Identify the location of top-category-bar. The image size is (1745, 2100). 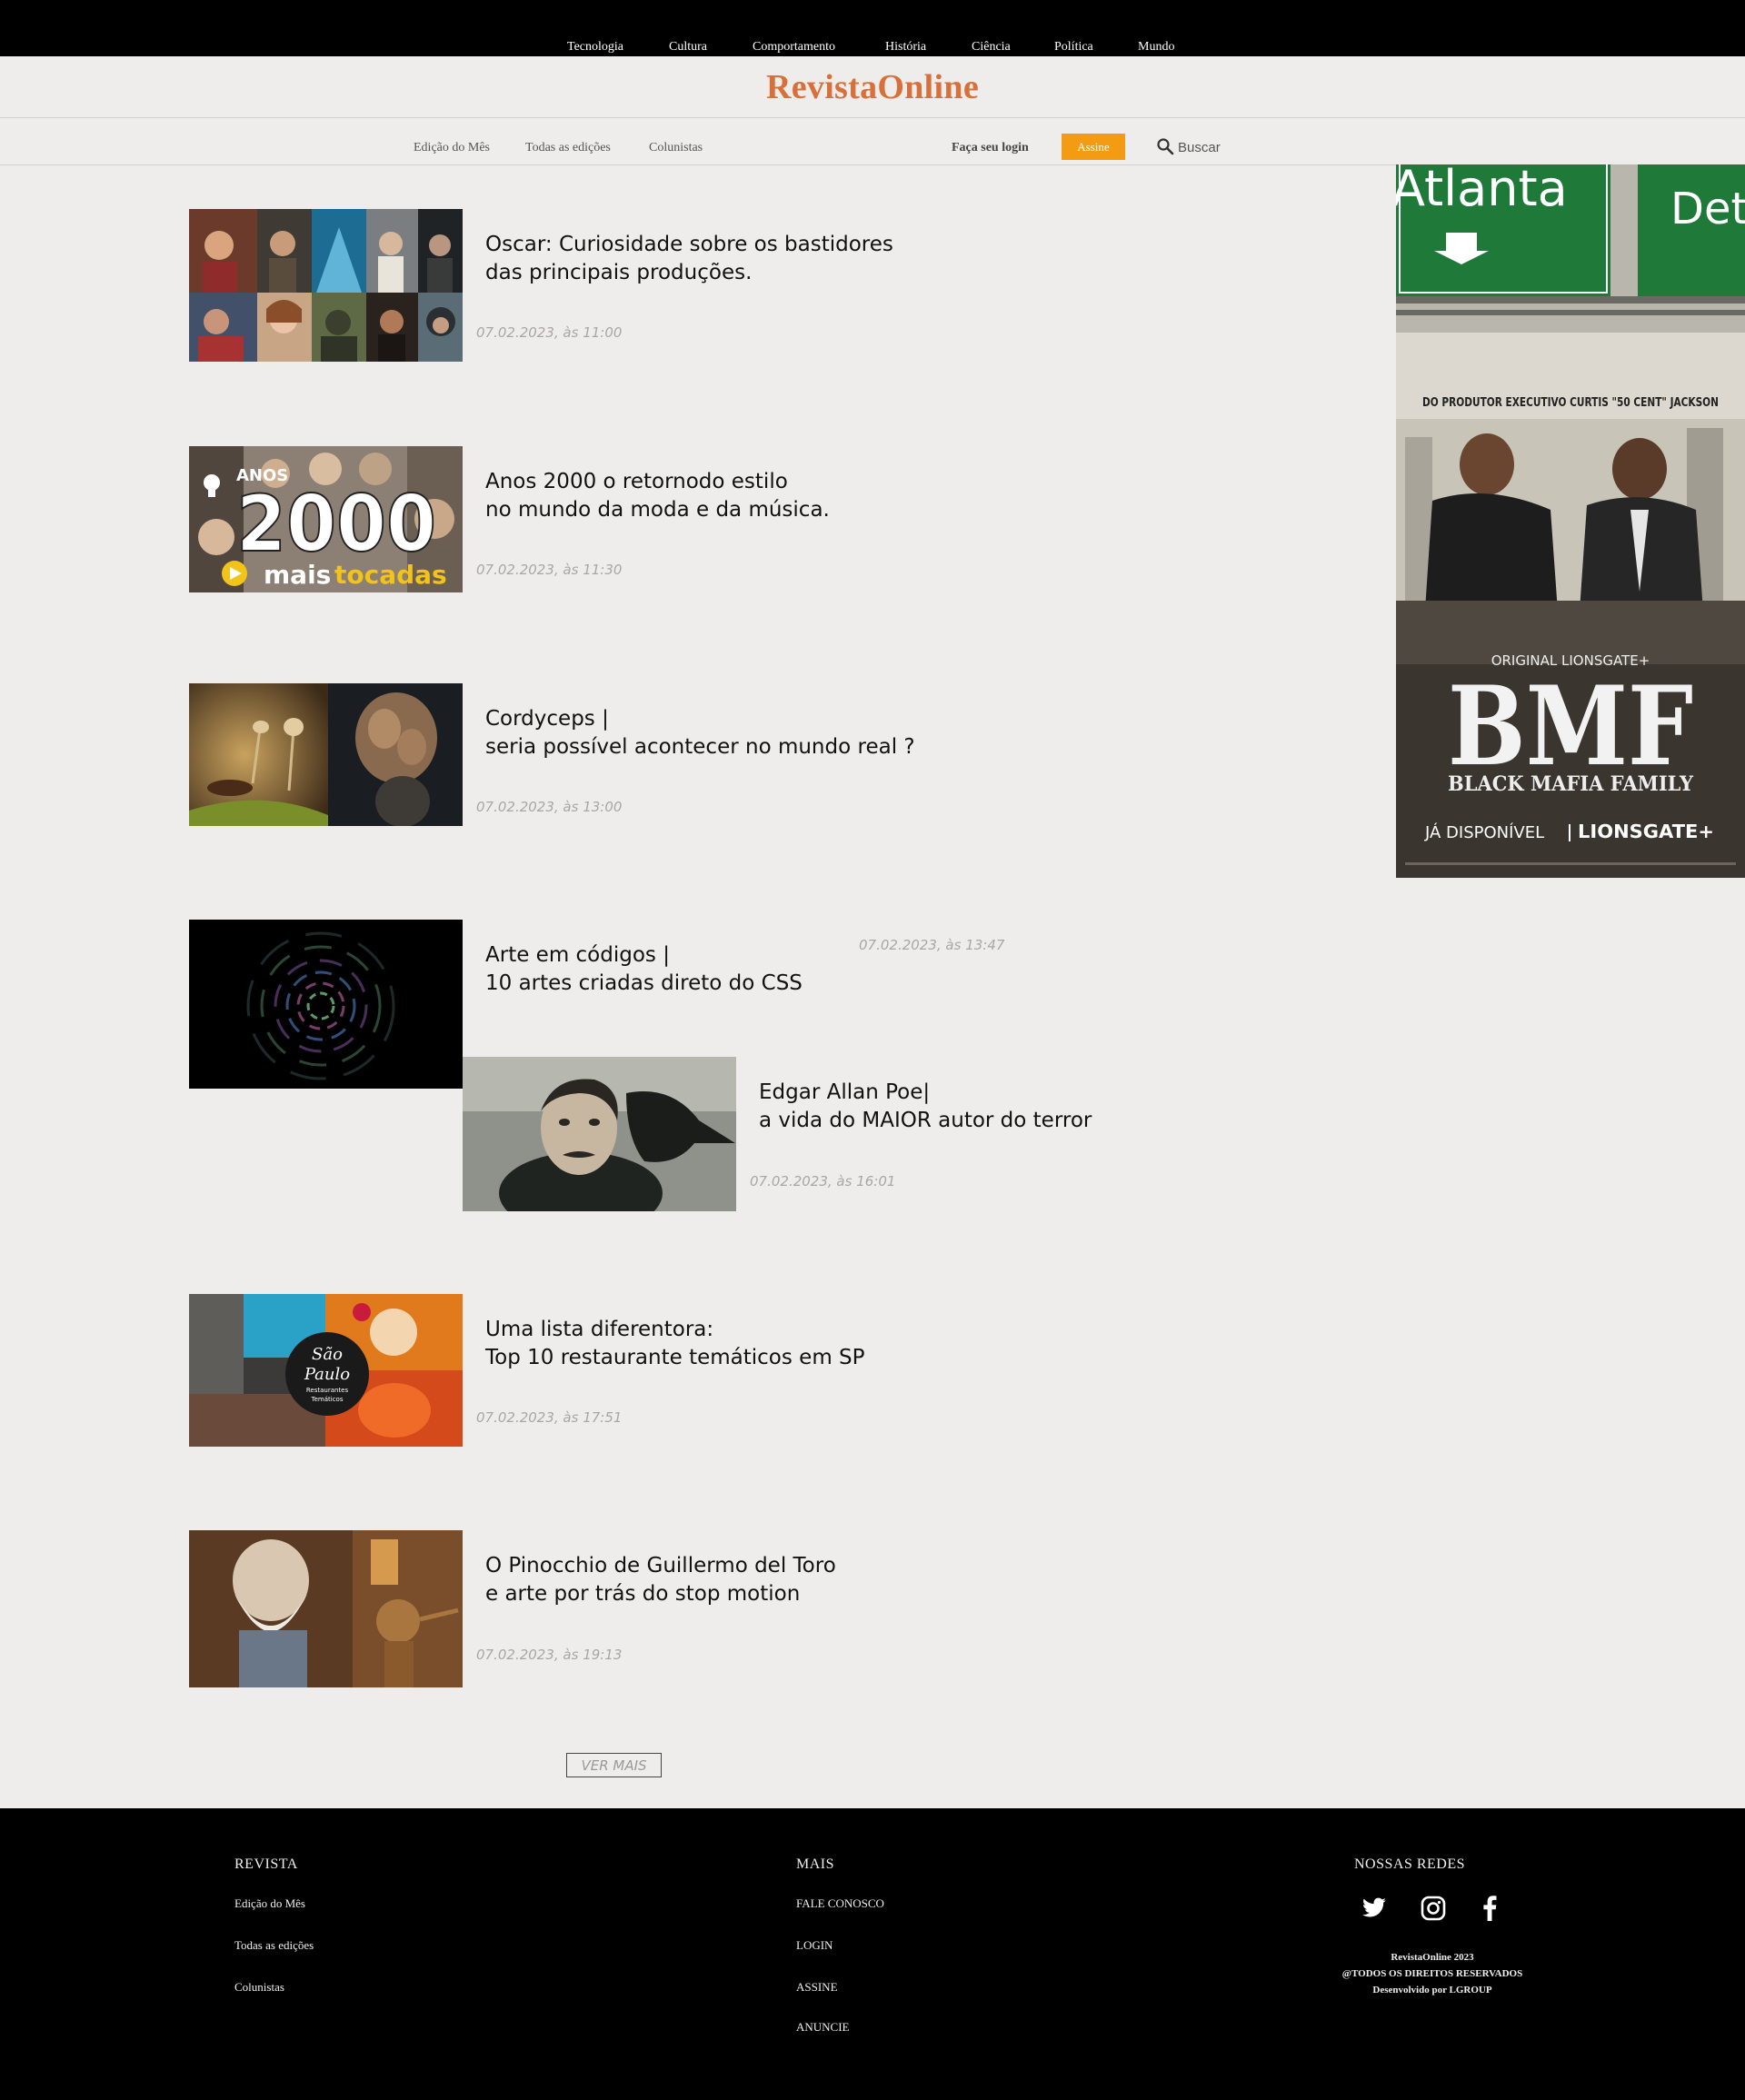
(872, 28).